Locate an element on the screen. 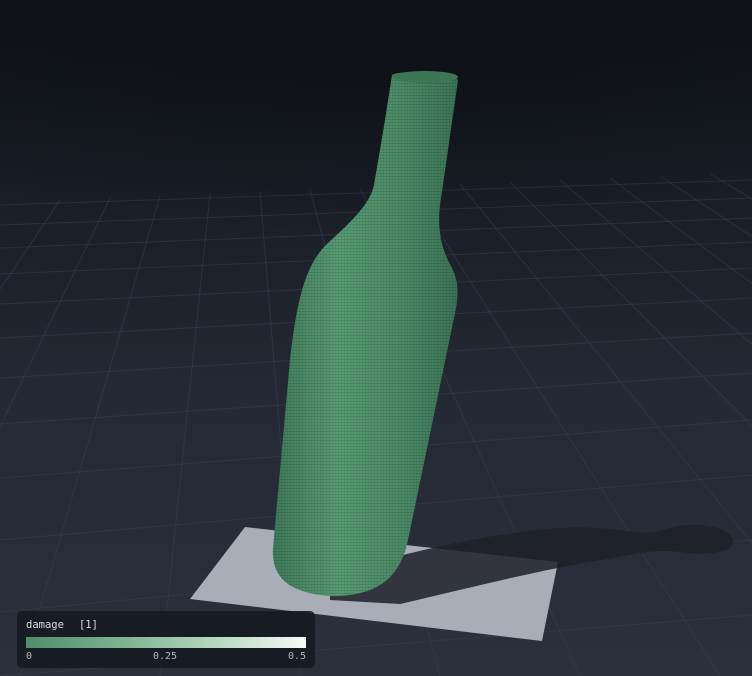  legend-mid-label: 0.25 is located at coordinates (165, 656).